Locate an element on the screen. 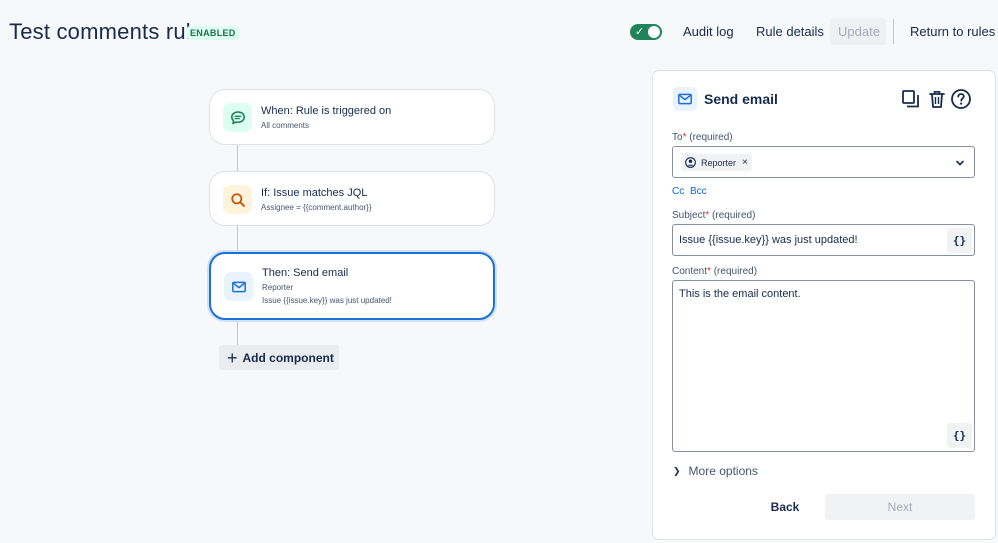 This screenshot has height=543, width=998. rule-enabled-toggle: ✓ is located at coordinates (646, 32).